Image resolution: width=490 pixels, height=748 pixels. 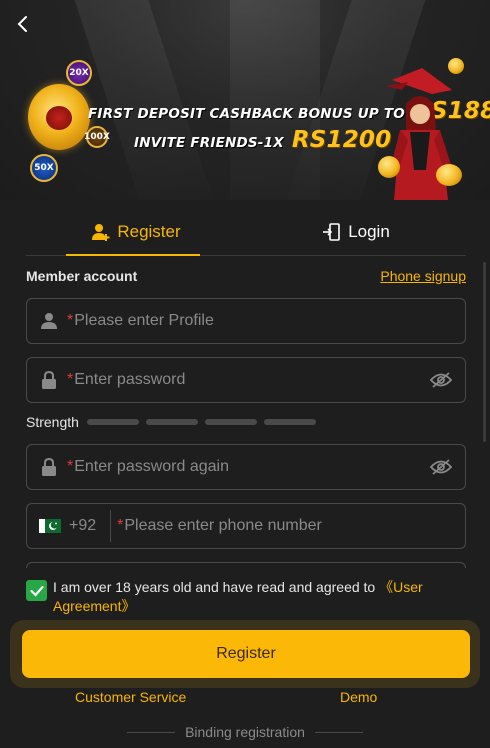 What do you see at coordinates (369, 231) in the screenshot?
I see `tab-login-label: Login` at bounding box center [369, 231].